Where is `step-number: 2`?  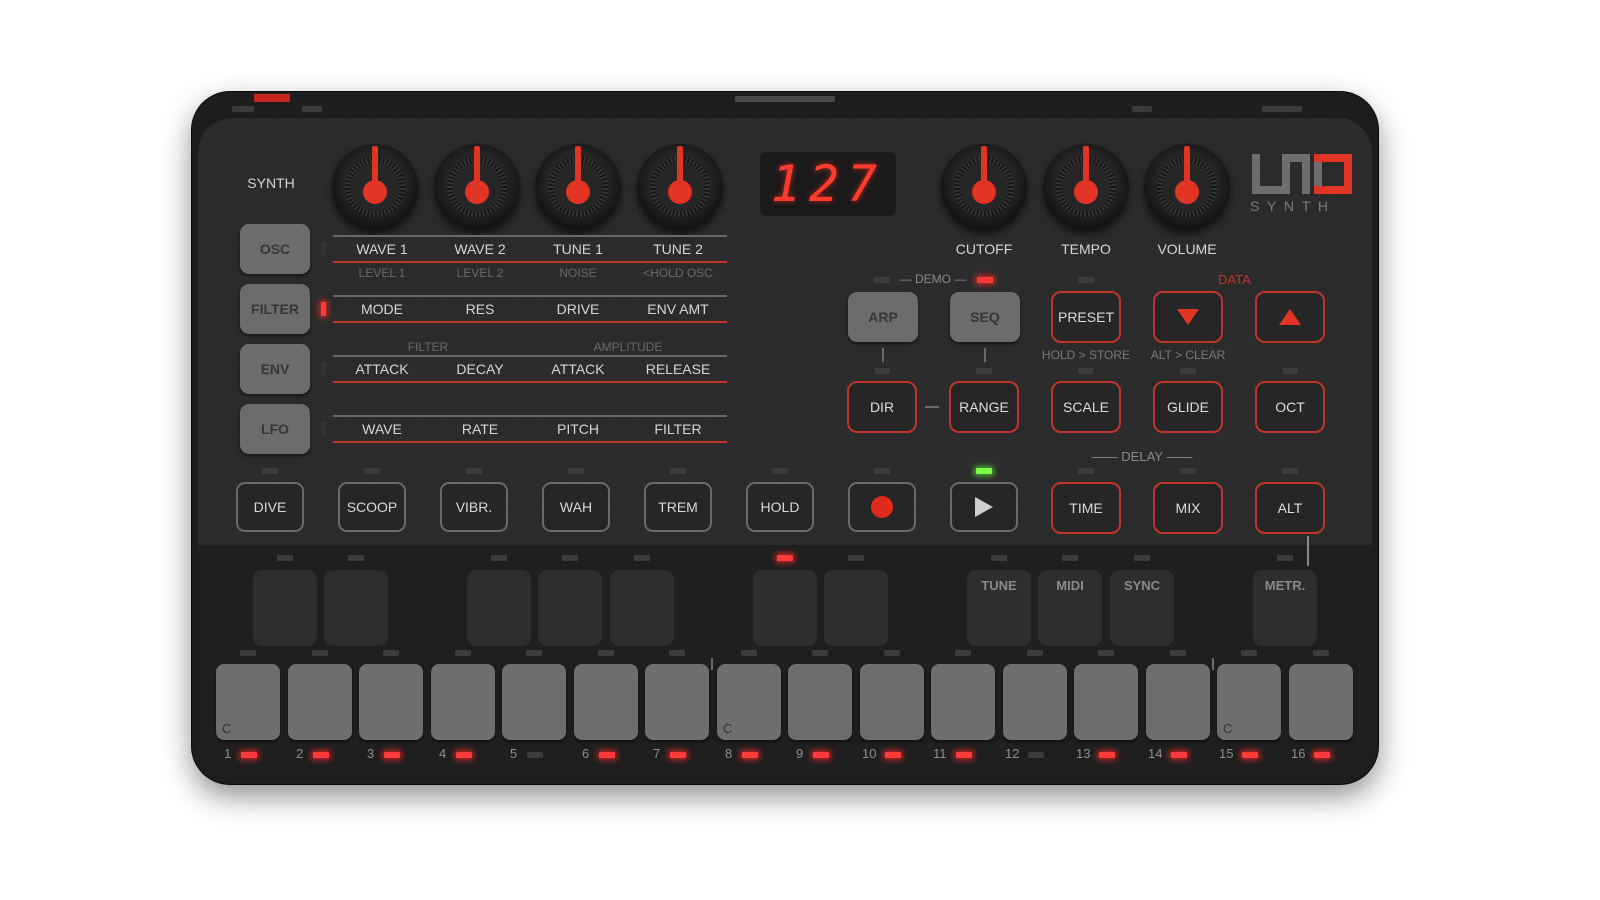
step-number: 2 is located at coordinates (300, 753).